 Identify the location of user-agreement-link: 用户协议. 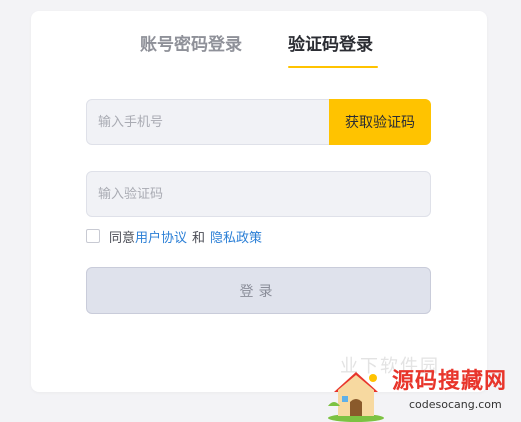
(161, 236).